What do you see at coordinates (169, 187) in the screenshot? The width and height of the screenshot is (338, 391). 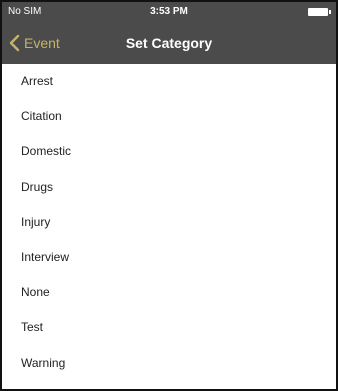 I see `category-item-drugs: Drugs` at bounding box center [169, 187].